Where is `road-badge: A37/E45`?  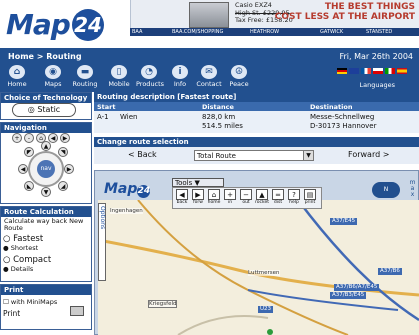 road-badge: A37/E45 is located at coordinates (344, 221).